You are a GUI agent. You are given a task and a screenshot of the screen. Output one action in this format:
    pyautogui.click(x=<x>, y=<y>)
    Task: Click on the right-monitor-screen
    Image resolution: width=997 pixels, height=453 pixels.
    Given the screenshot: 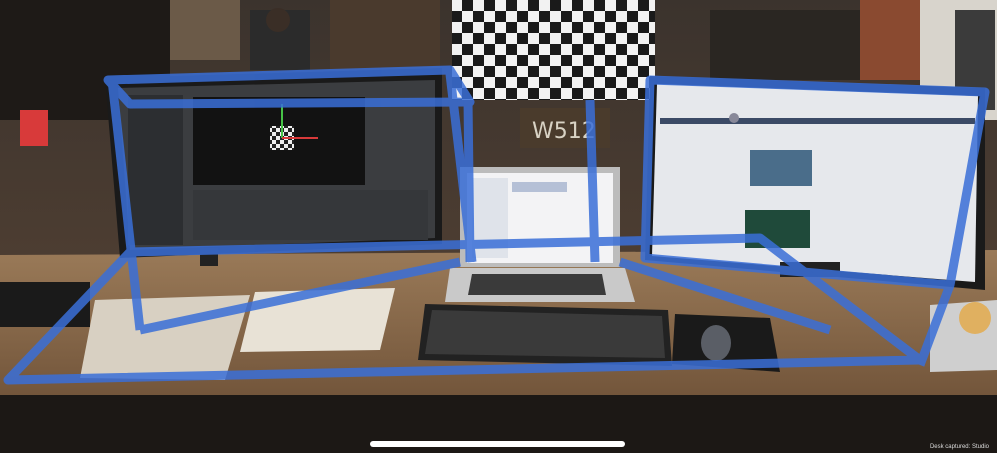 What is the action you would take?
    pyautogui.click(x=815, y=183)
    